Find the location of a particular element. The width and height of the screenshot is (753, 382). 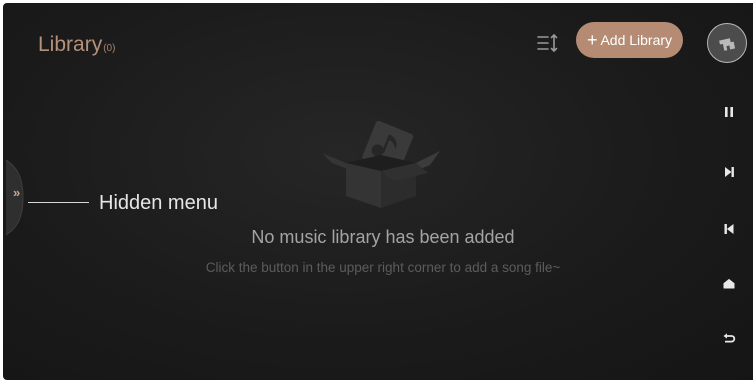

library-count: (0) is located at coordinates (109, 48).